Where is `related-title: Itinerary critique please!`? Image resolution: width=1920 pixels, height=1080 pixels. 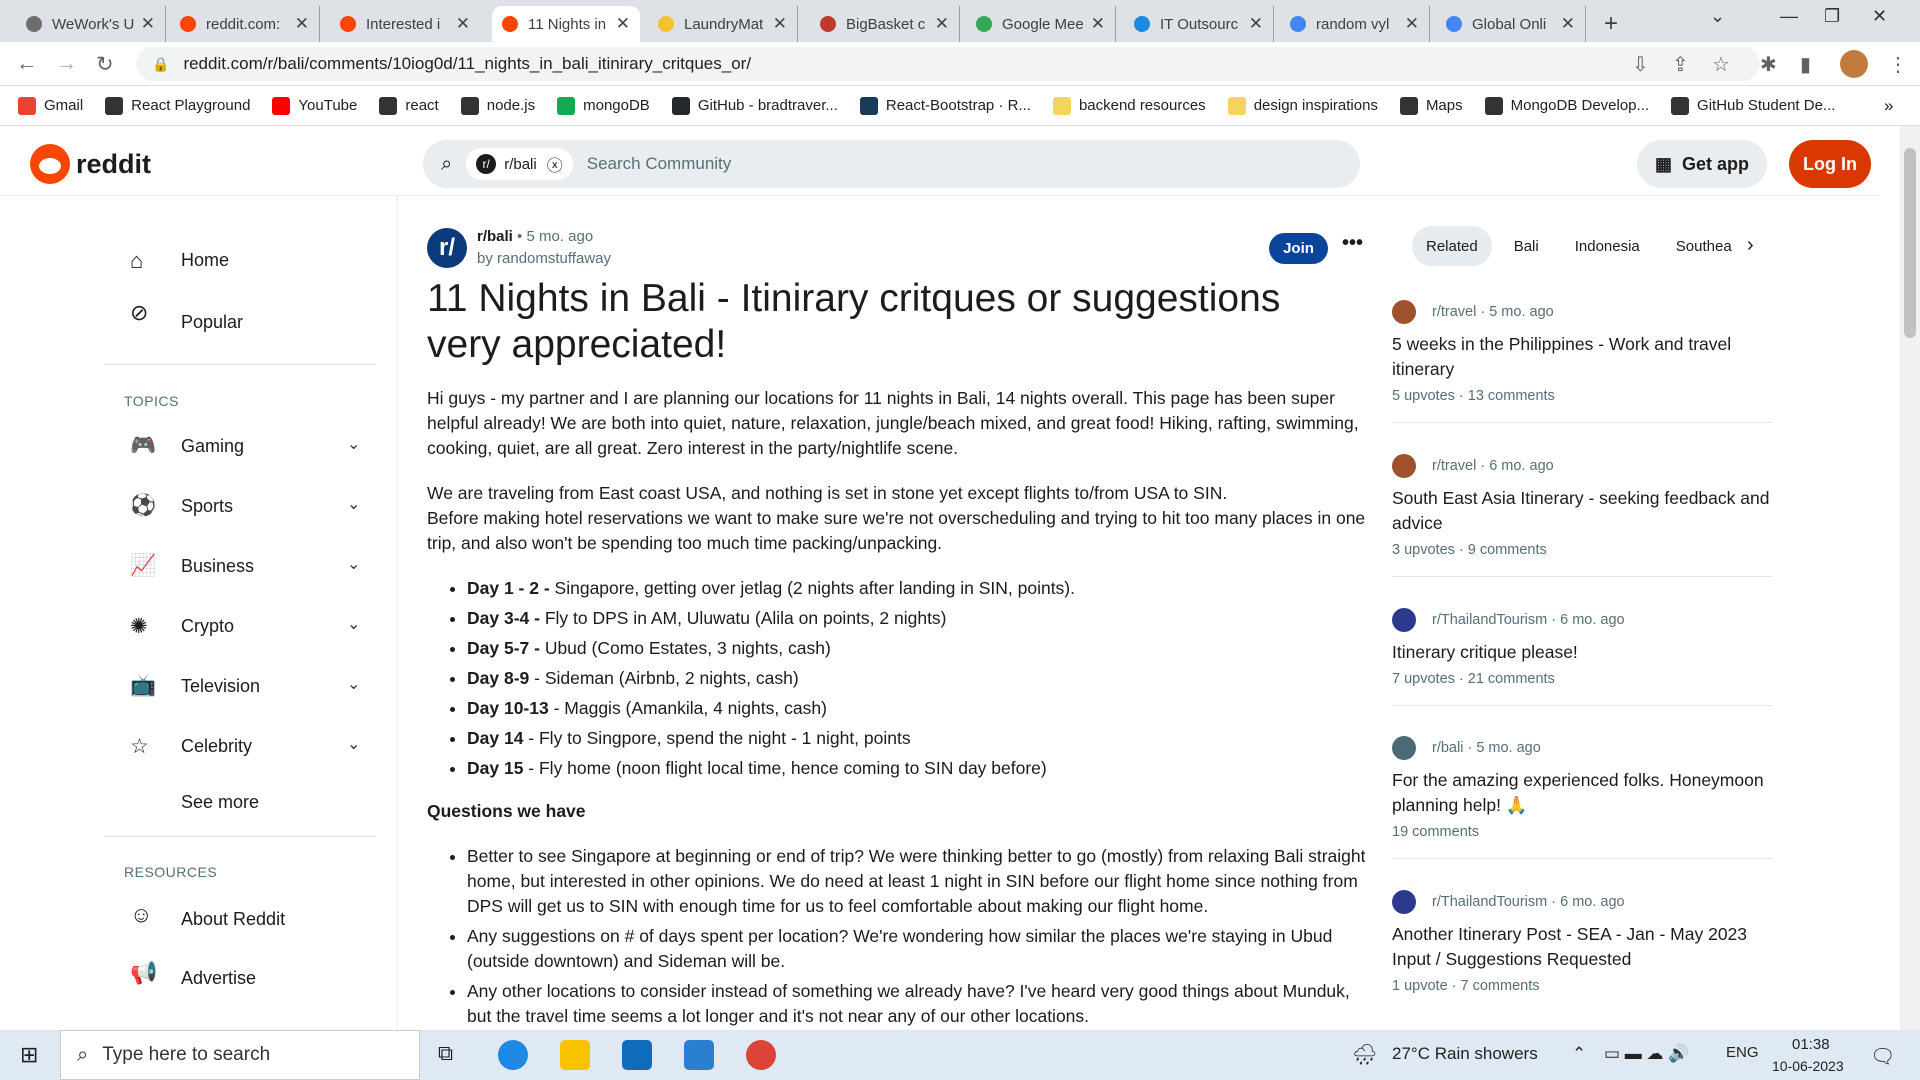 related-title: Itinerary critique please! is located at coordinates (1582, 652).